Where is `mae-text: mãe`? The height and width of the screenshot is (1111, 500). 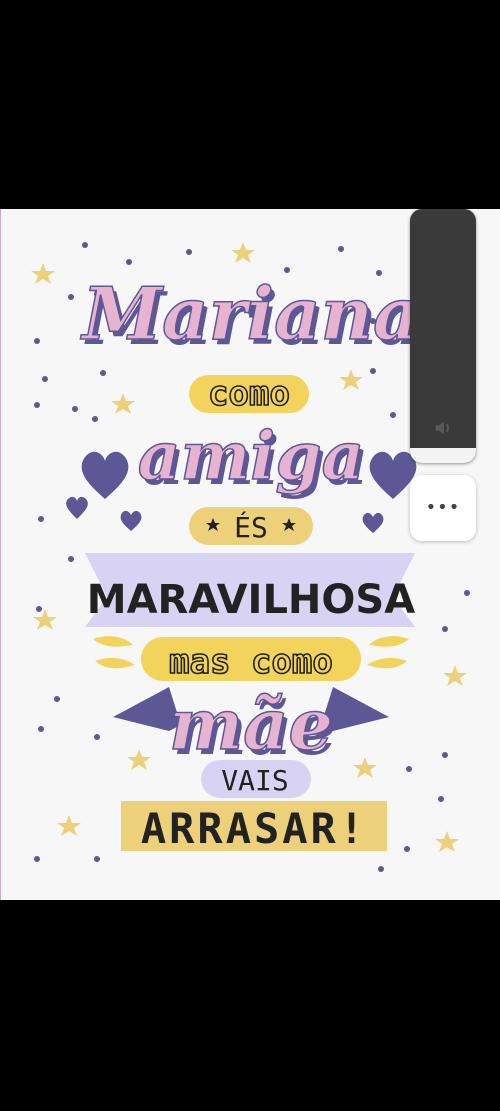 mae-text: mãe is located at coordinates (251, 724).